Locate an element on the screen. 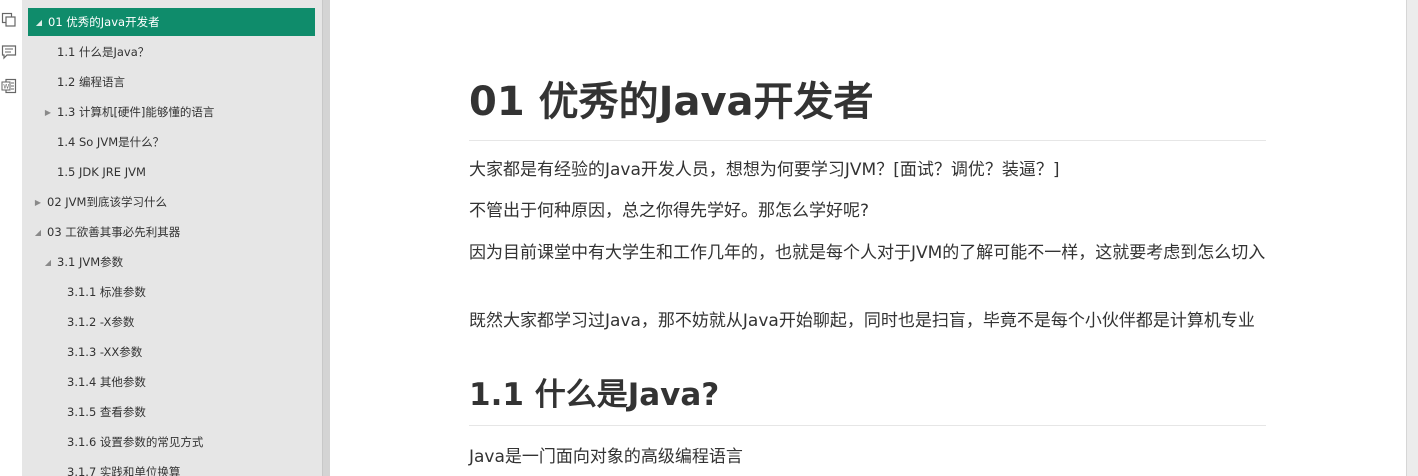 Image resolution: width=1418 pixels, height=476 pixels. word-export-icon: W is located at coordinates (9, 86).